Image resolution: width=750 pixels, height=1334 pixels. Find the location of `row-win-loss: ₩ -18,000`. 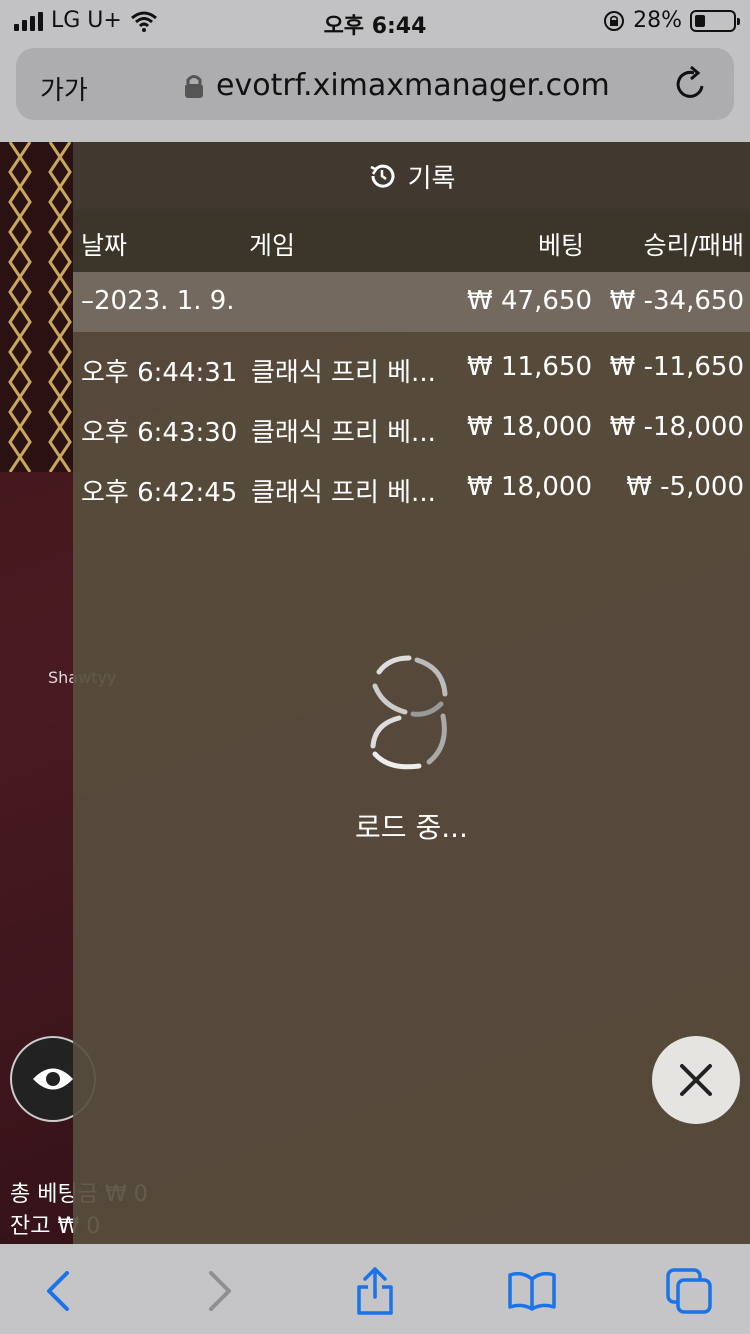

row-win-loss: ₩ -18,000 is located at coordinates (676, 427).